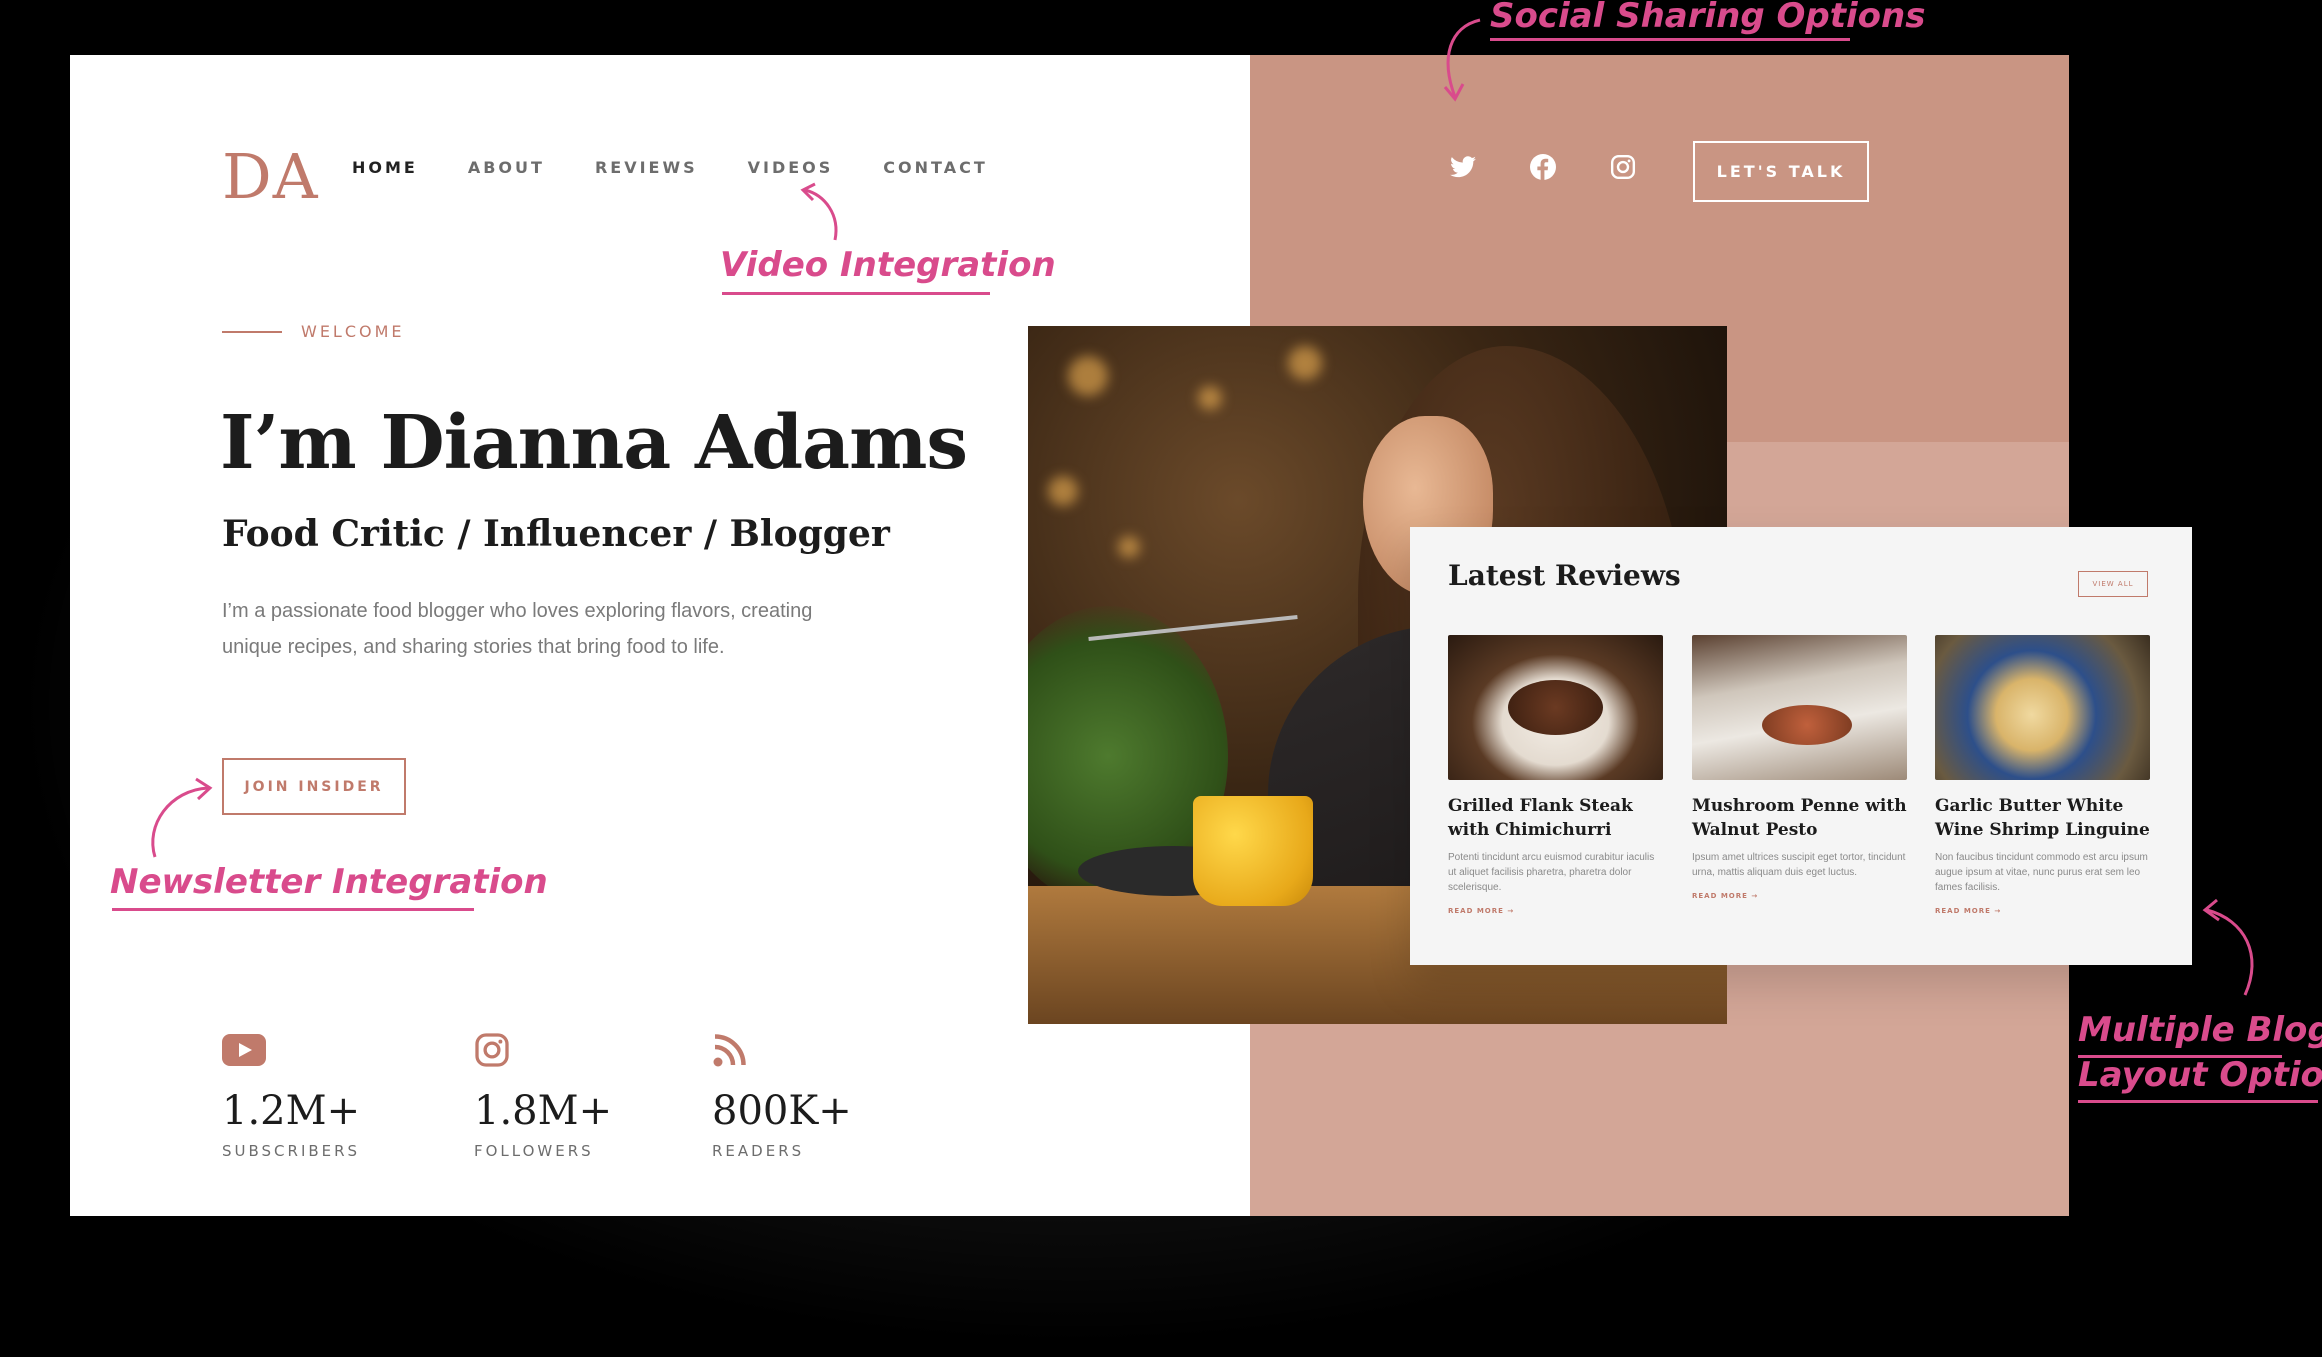 The image size is (2322, 1357). Describe the element at coordinates (791, 167) in the screenshot. I see `nav-videos: VIDEOS` at that location.